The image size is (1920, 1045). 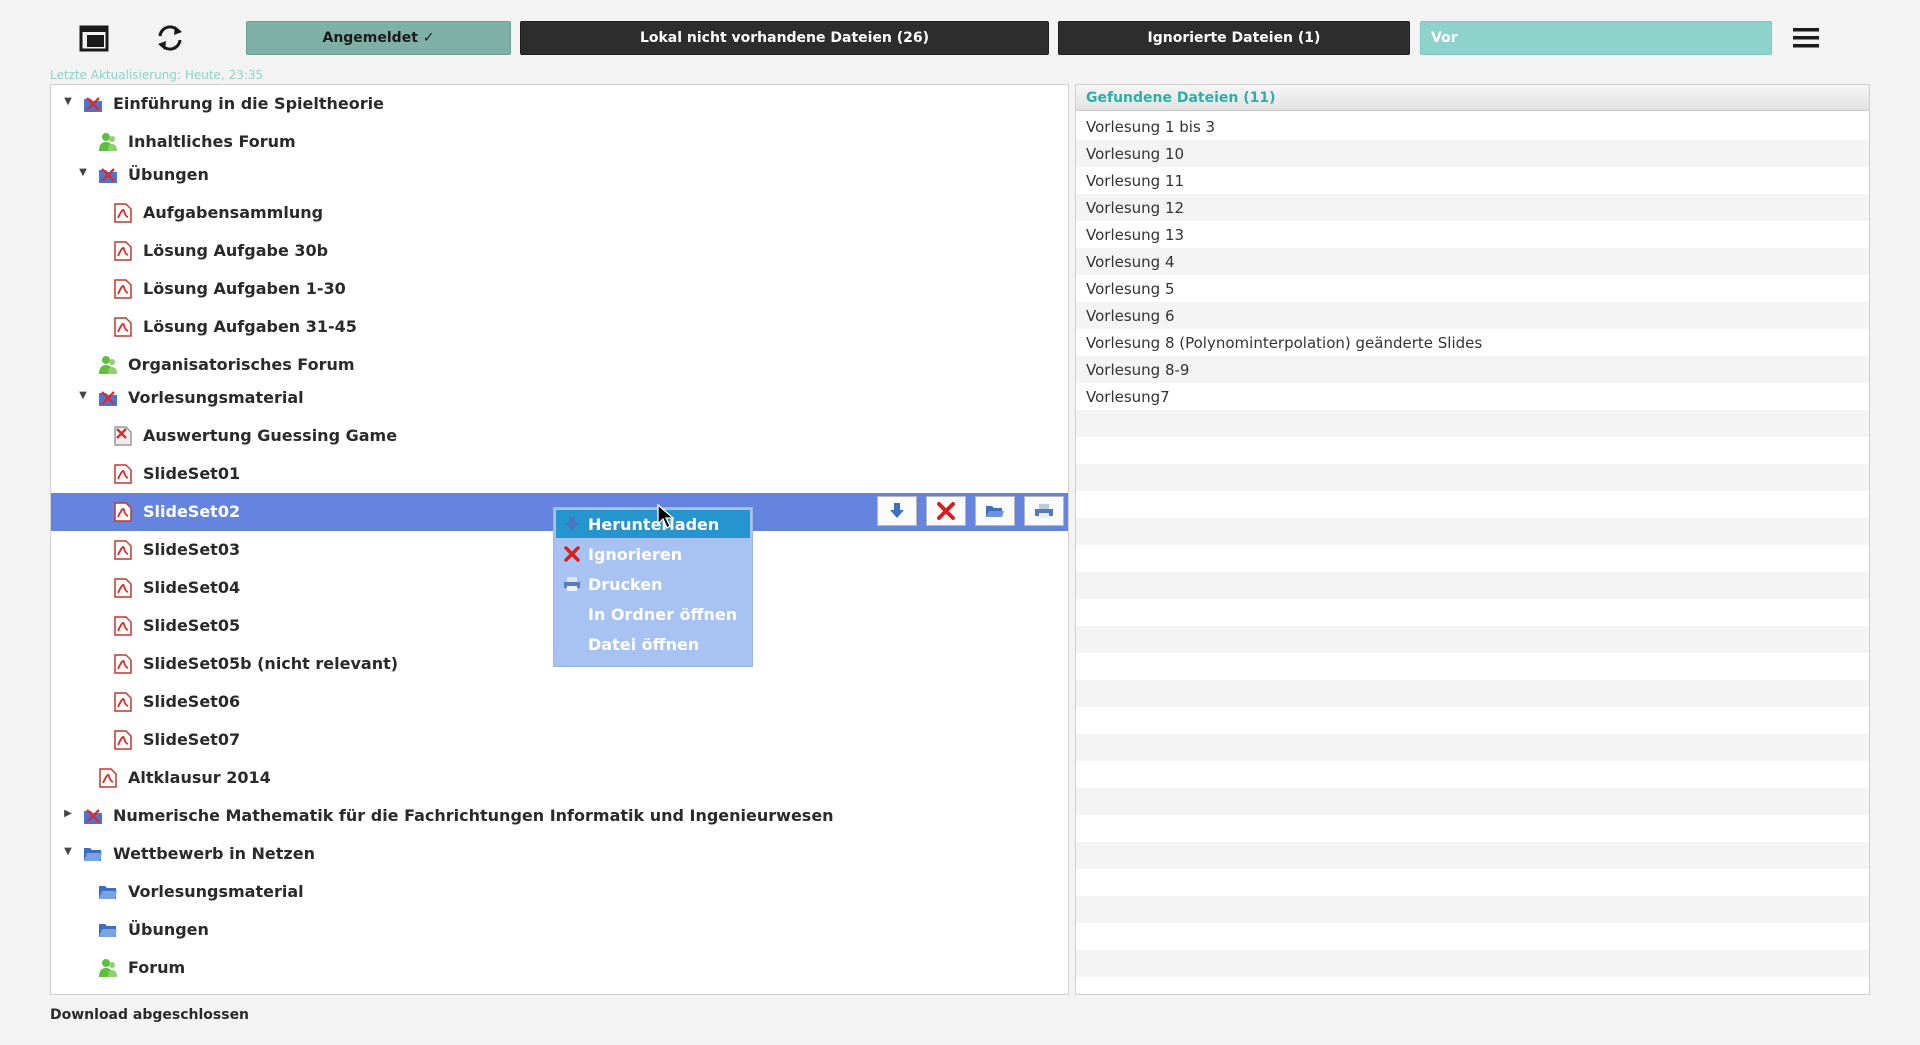 I want to click on tree-item: Aufgabensammlung, so click(x=559, y=213).